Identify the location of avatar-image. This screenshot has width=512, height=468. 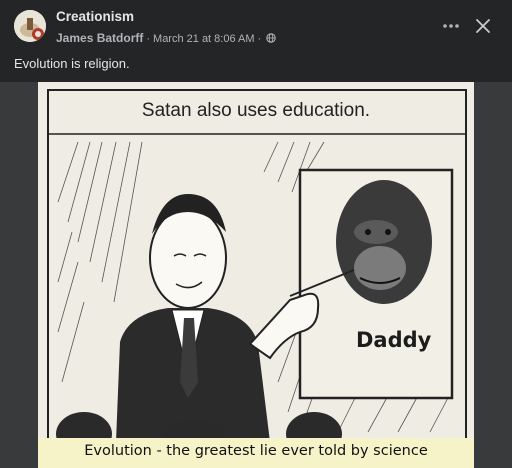
(30, 26).